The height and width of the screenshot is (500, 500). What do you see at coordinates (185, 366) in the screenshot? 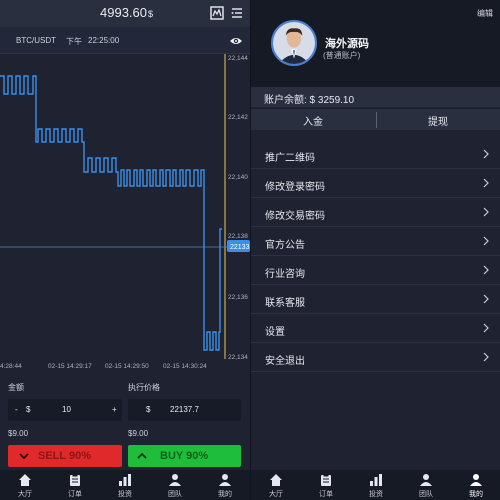
I see `x-tick-4: 02-15 14:30:24` at bounding box center [185, 366].